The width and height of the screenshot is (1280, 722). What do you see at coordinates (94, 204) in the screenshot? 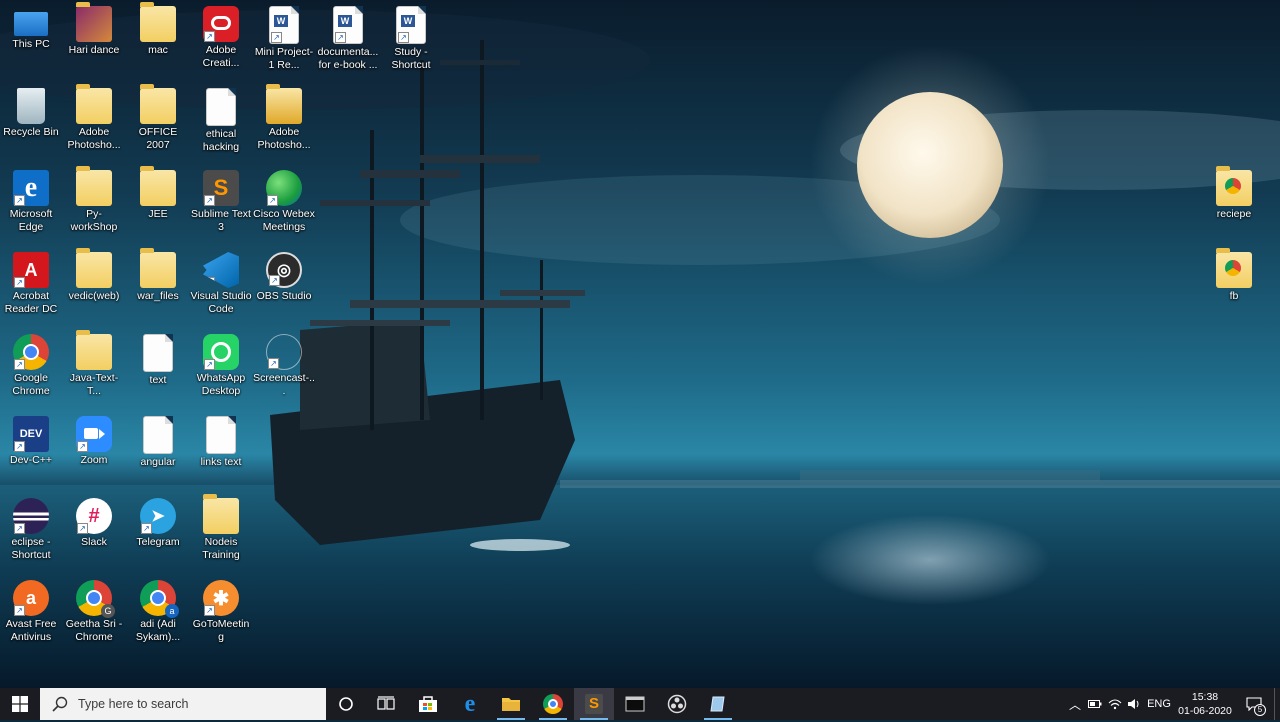
I see `desktop-icon-py-workshop: Py-workShop` at bounding box center [94, 204].